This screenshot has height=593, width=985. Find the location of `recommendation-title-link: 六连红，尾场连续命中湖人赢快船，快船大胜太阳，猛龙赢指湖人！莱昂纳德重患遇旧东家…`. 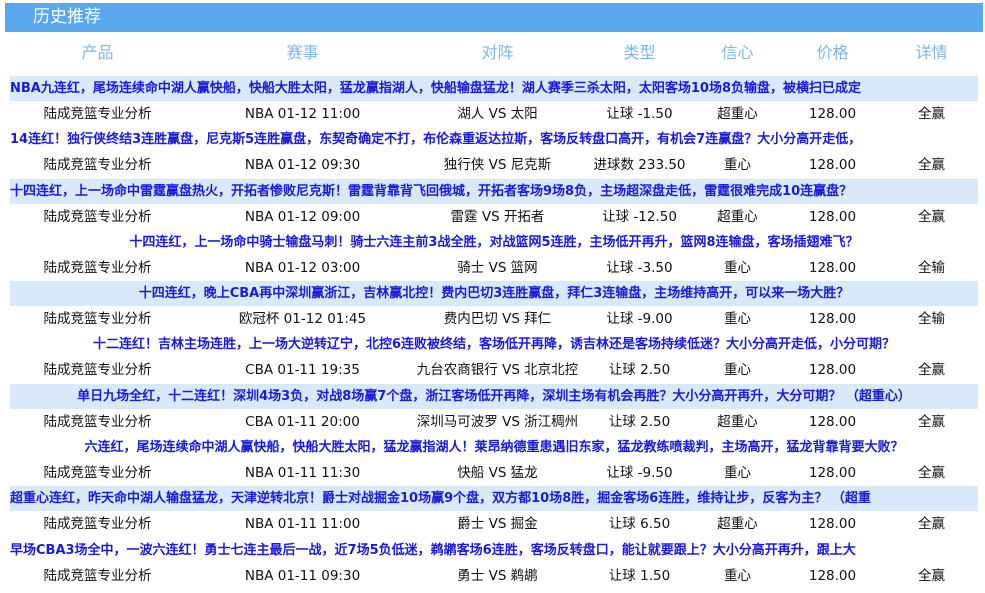

recommendation-title-link: 六连红，尾场连续命中湖人赢快船，快船大胜太阳，猛龙赢指湖人！莱昂纳德重患遇旧东家… is located at coordinates (494, 447).